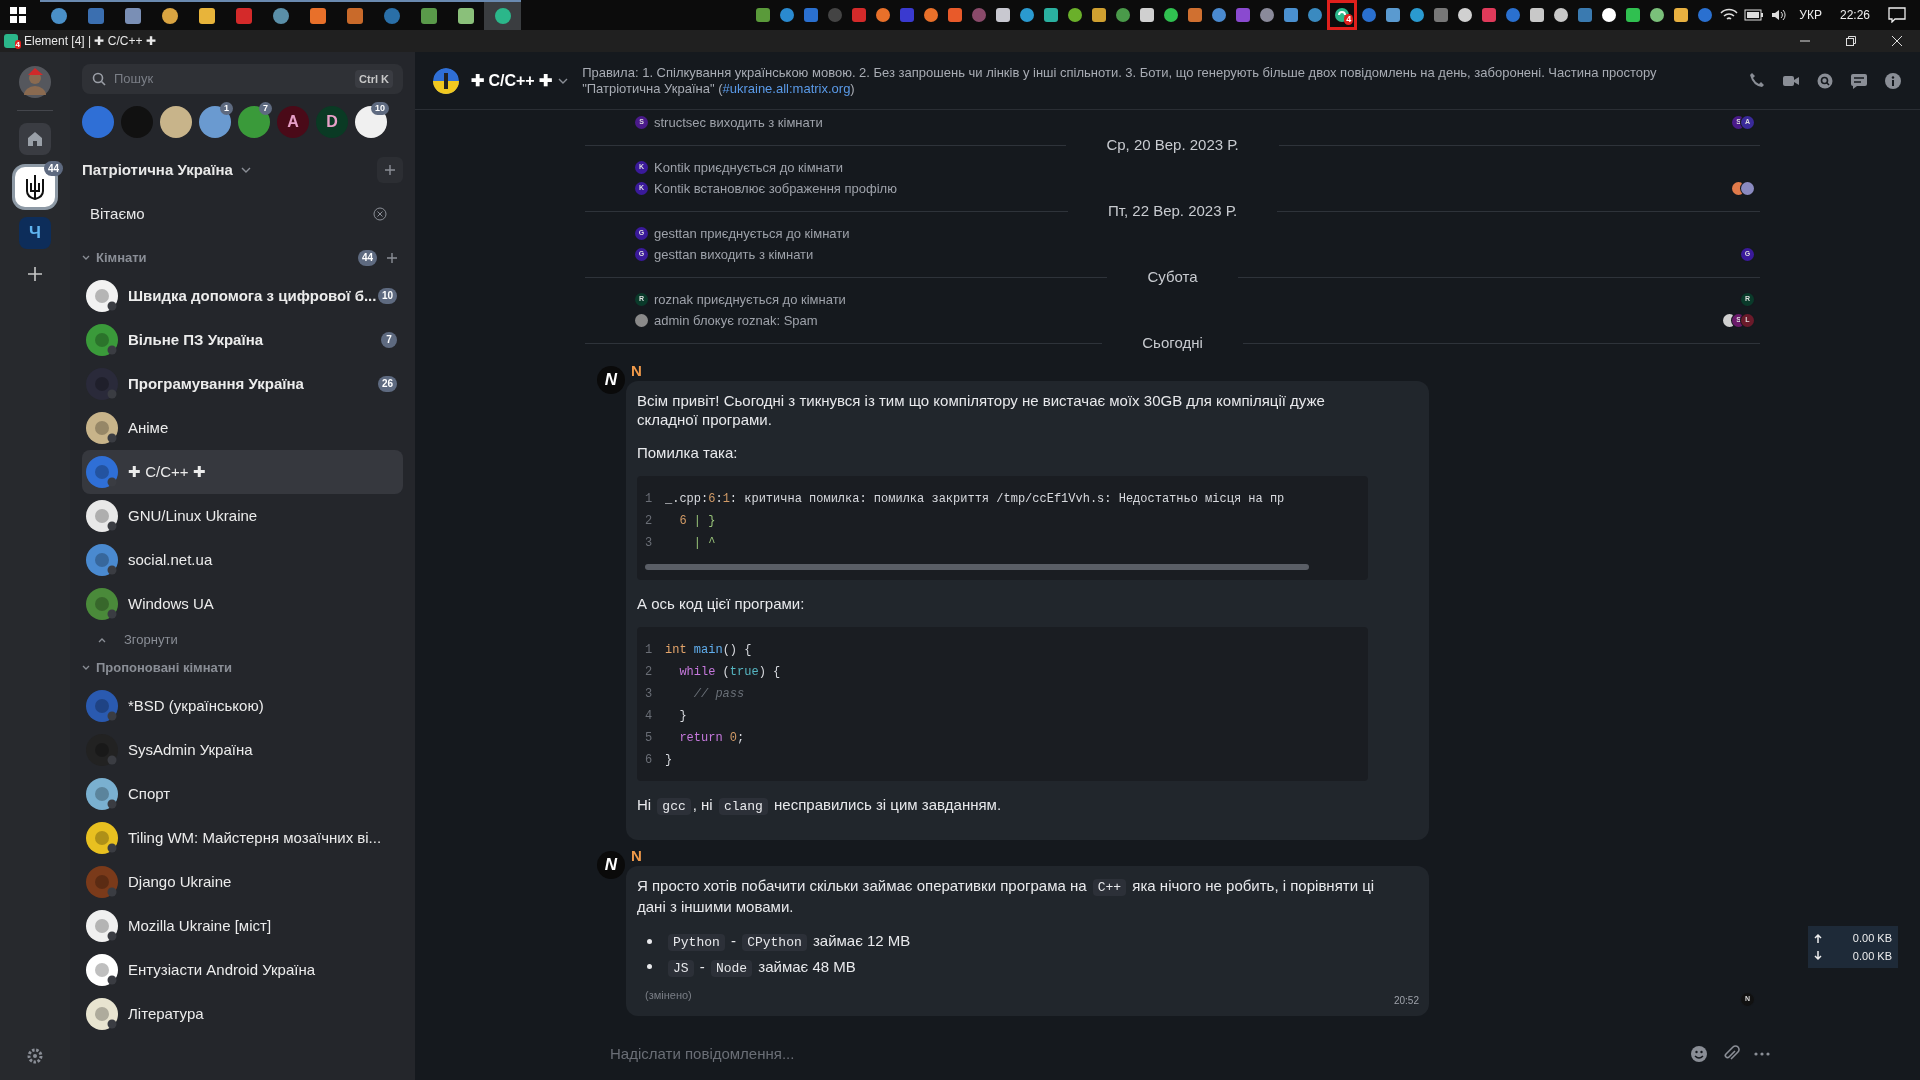 The height and width of the screenshot is (1080, 1920). Describe the element at coordinates (265, 108) in the screenshot. I see `unread-badge: 7` at that location.